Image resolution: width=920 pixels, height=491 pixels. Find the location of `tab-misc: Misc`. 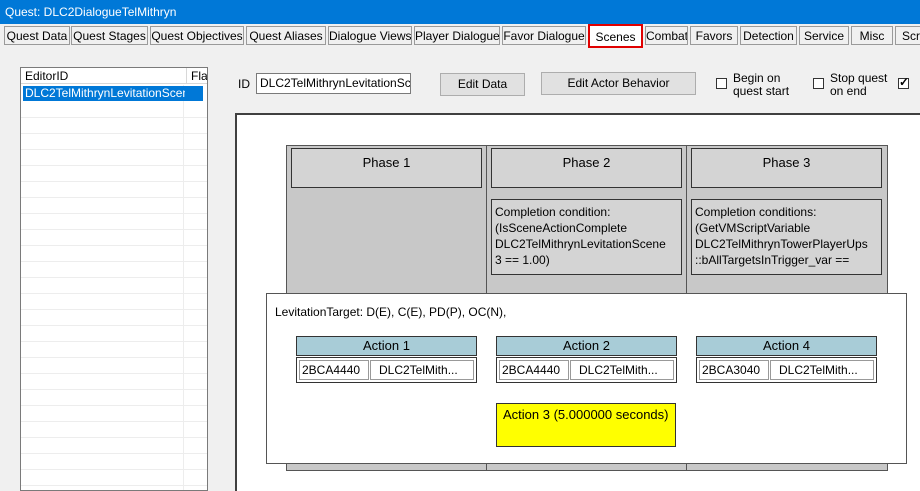

tab-misc: Misc is located at coordinates (872, 35).